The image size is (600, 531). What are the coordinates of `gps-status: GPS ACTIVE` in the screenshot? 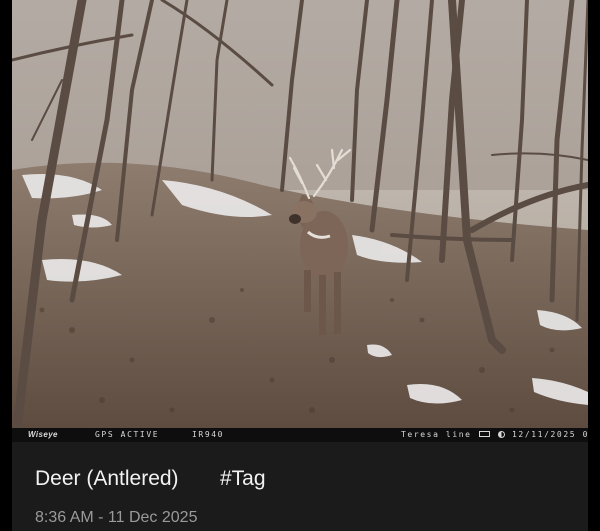 It's located at (127, 434).